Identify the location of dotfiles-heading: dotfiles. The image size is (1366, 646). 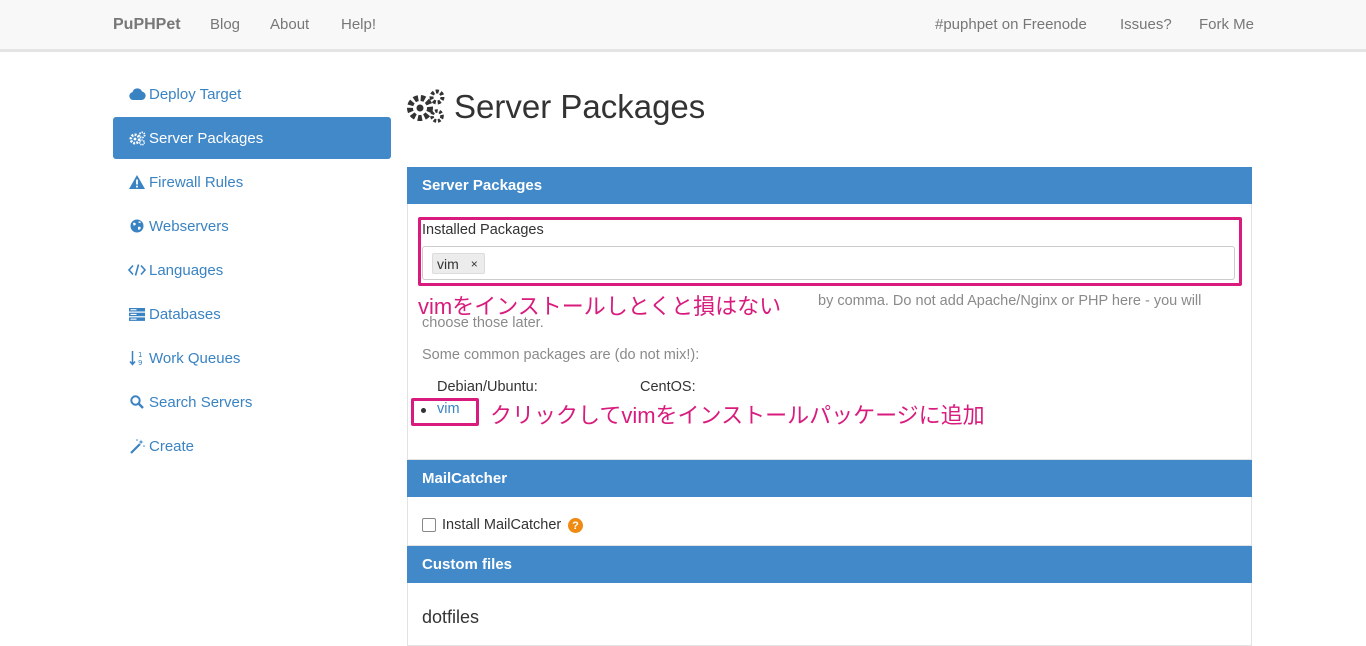
(451, 617).